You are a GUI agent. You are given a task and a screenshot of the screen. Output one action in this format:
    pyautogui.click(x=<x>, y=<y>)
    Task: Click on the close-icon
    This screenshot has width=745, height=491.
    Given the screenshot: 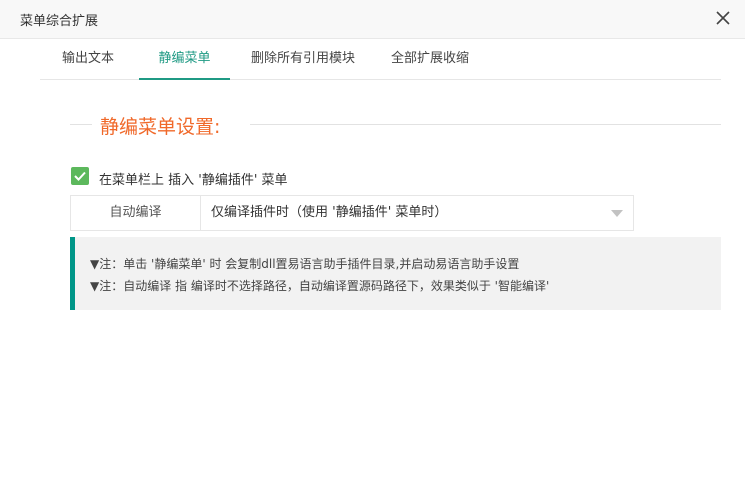 What is the action you would take?
    pyautogui.click(x=723, y=18)
    